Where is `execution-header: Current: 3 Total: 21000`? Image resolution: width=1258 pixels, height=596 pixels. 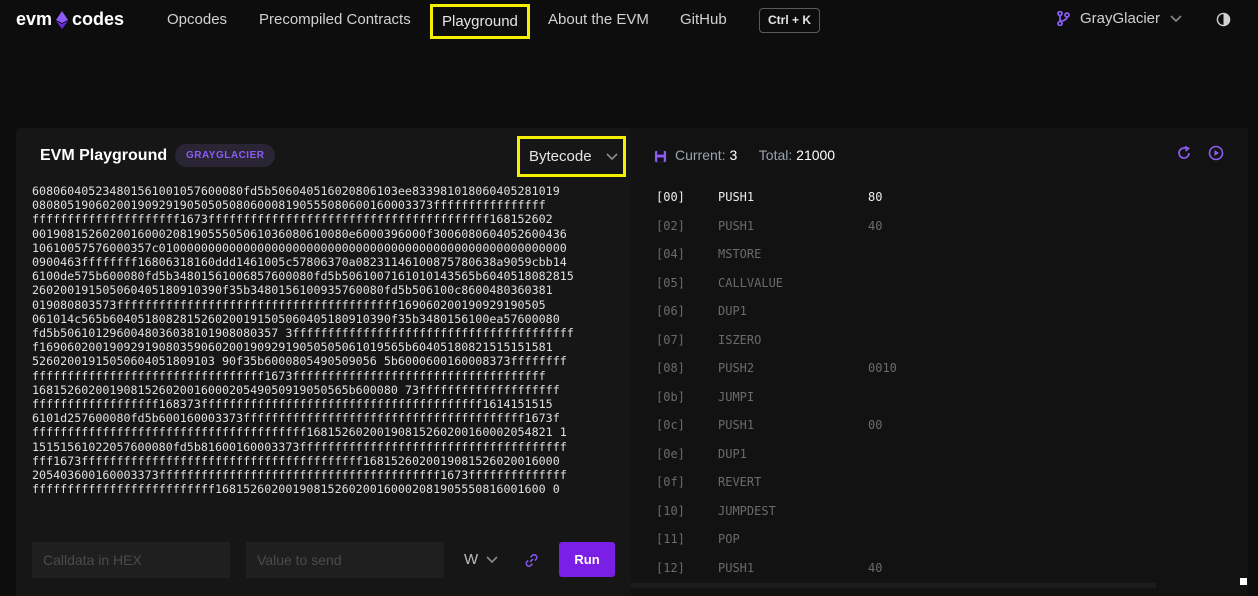 execution-header: Current: 3 Total: 21000 is located at coordinates (939, 155).